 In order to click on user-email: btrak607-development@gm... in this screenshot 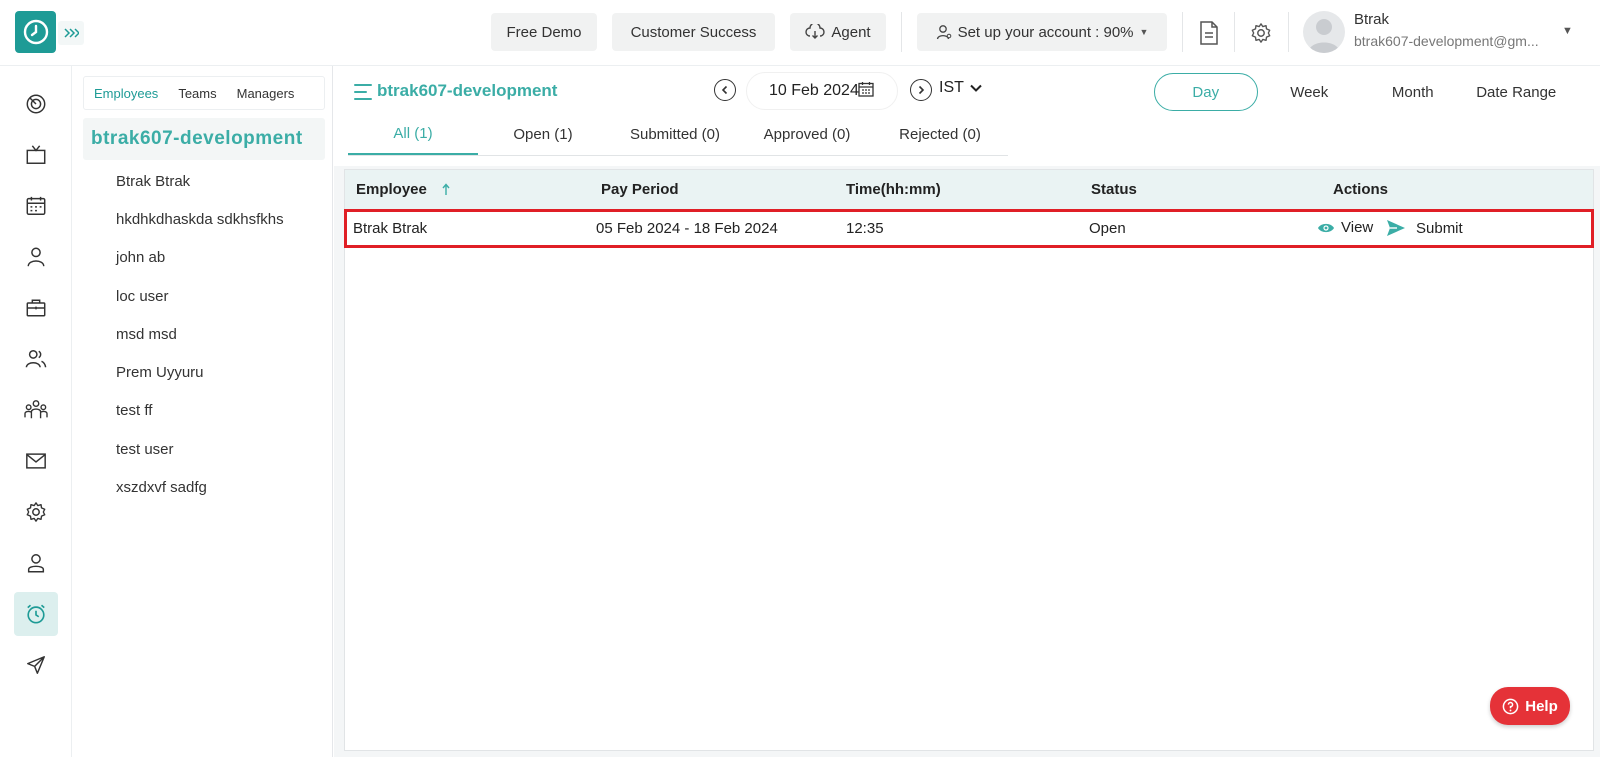, I will do `click(1446, 41)`.